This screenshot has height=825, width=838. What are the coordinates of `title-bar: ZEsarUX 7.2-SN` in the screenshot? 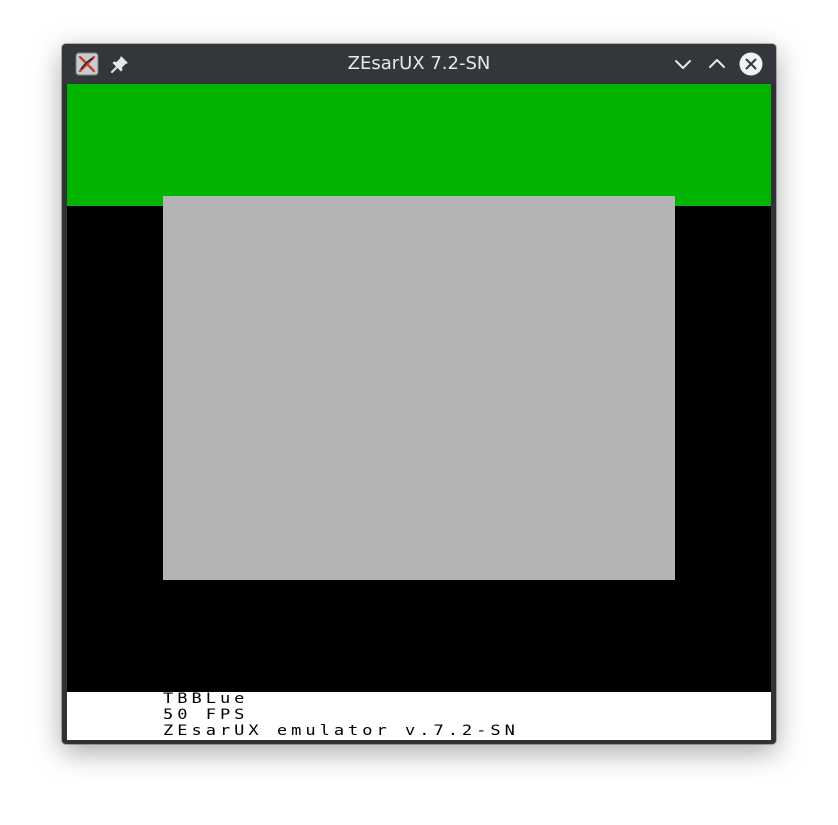 It's located at (419, 64).